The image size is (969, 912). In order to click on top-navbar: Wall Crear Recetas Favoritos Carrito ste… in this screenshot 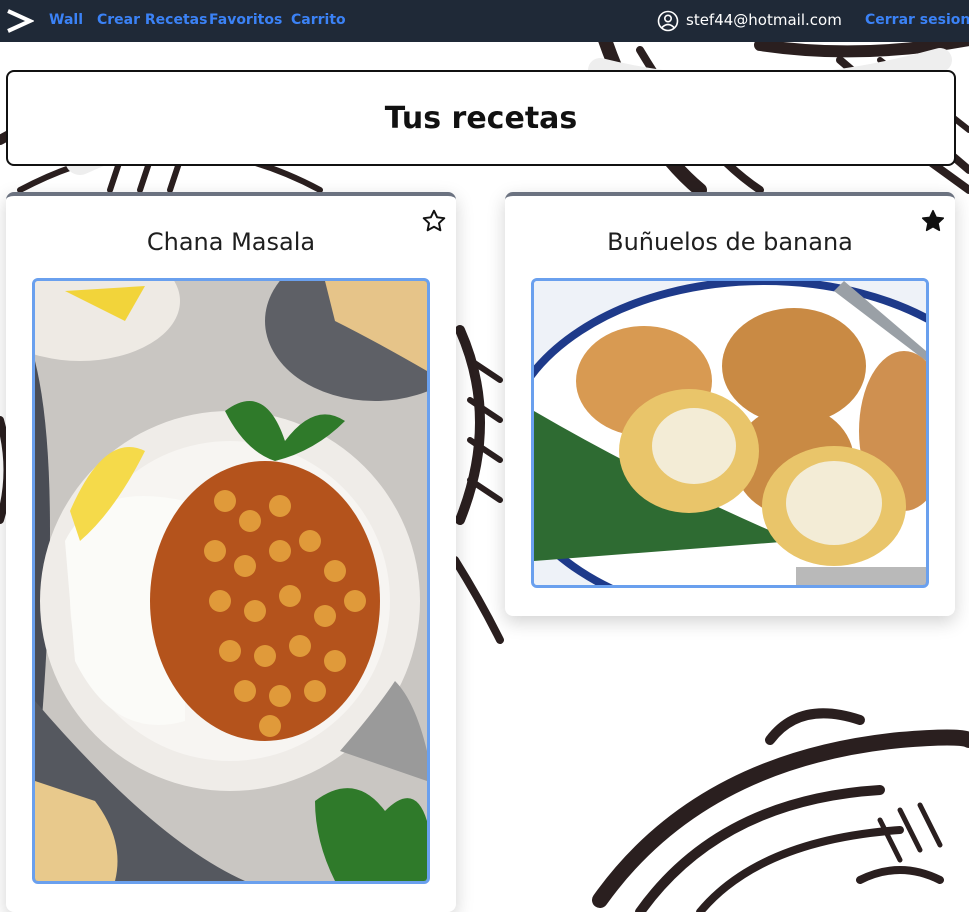, I will do `click(484, 21)`.